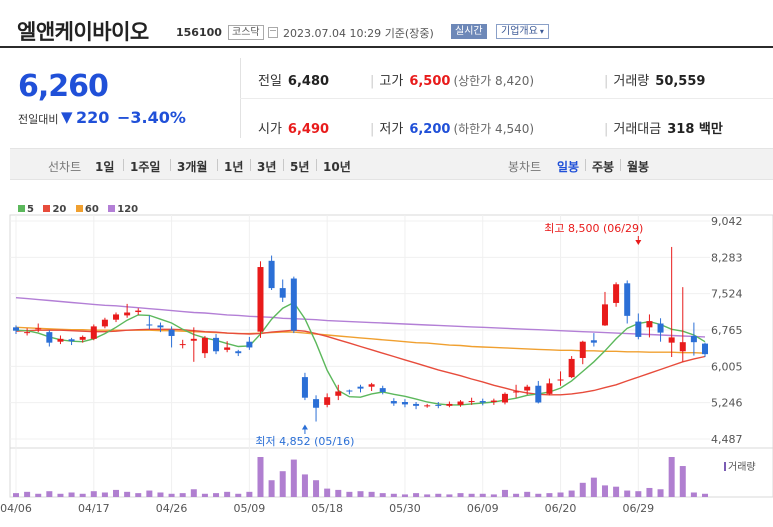  I want to click on x-tick-label: 04/06, so click(16, 508).